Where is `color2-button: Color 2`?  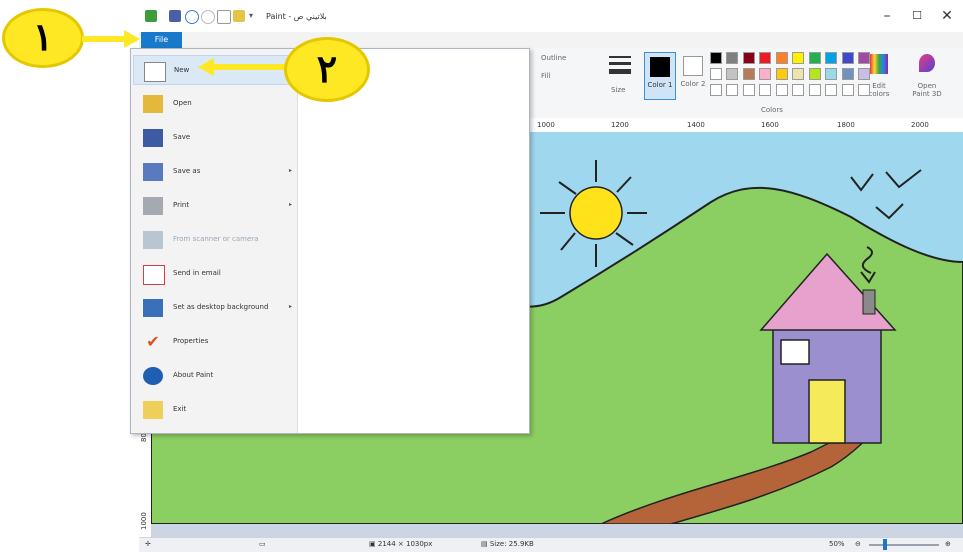 color2-button: Color 2 is located at coordinates (693, 76).